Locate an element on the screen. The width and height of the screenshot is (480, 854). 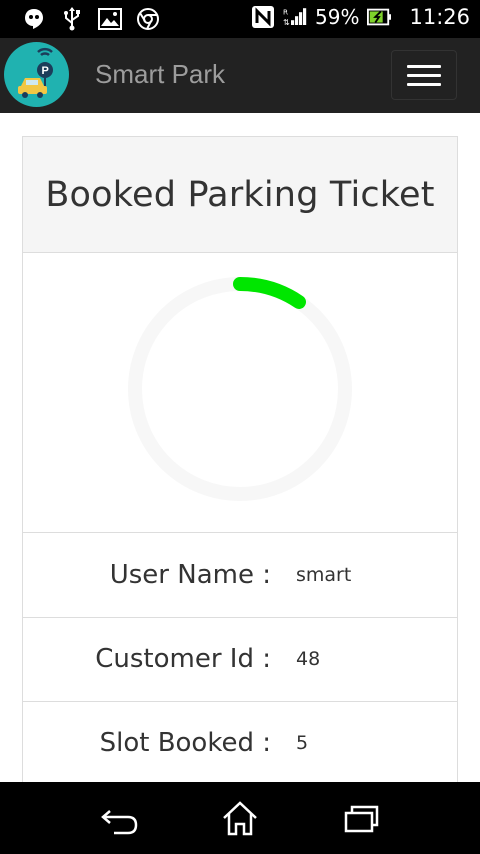
battery-percent: 59% is located at coordinates (337, 17).